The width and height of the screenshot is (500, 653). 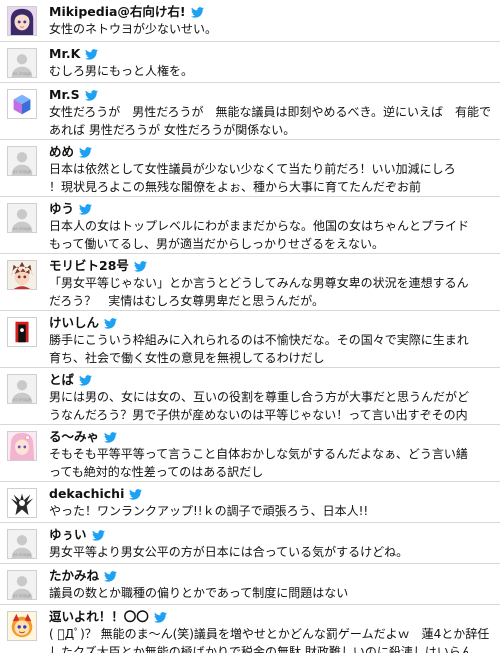 What do you see at coordinates (22, 626) in the screenshot?
I see `mascot-avatar` at bounding box center [22, 626].